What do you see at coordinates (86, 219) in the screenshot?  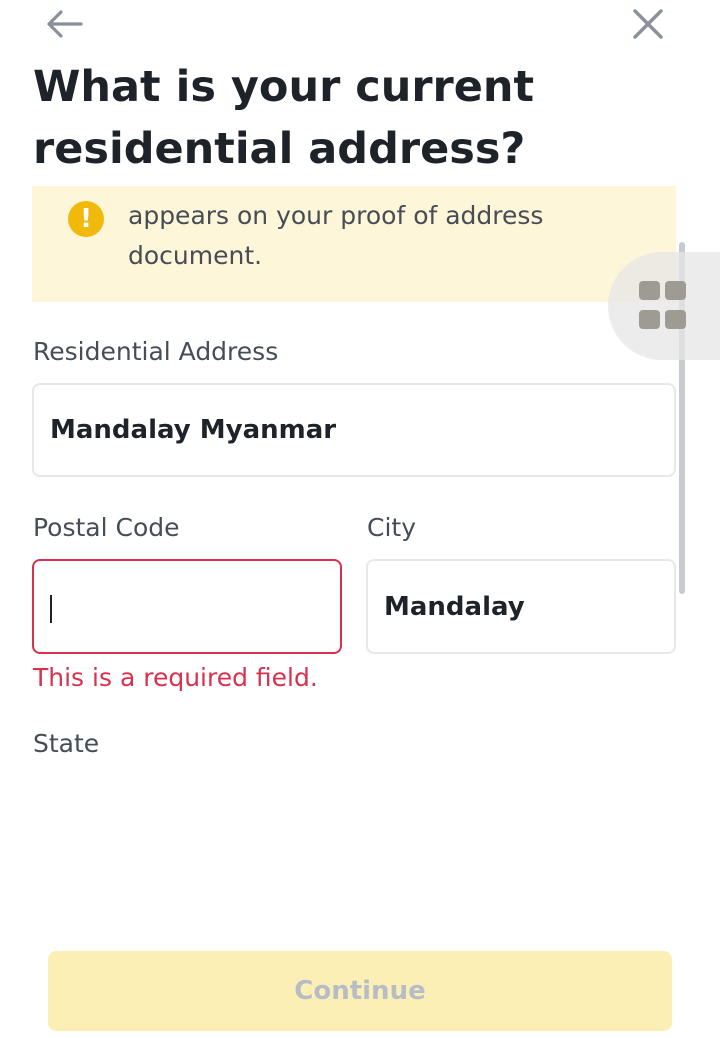 I see `warning-icon: !` at bounding box center [86, 219].